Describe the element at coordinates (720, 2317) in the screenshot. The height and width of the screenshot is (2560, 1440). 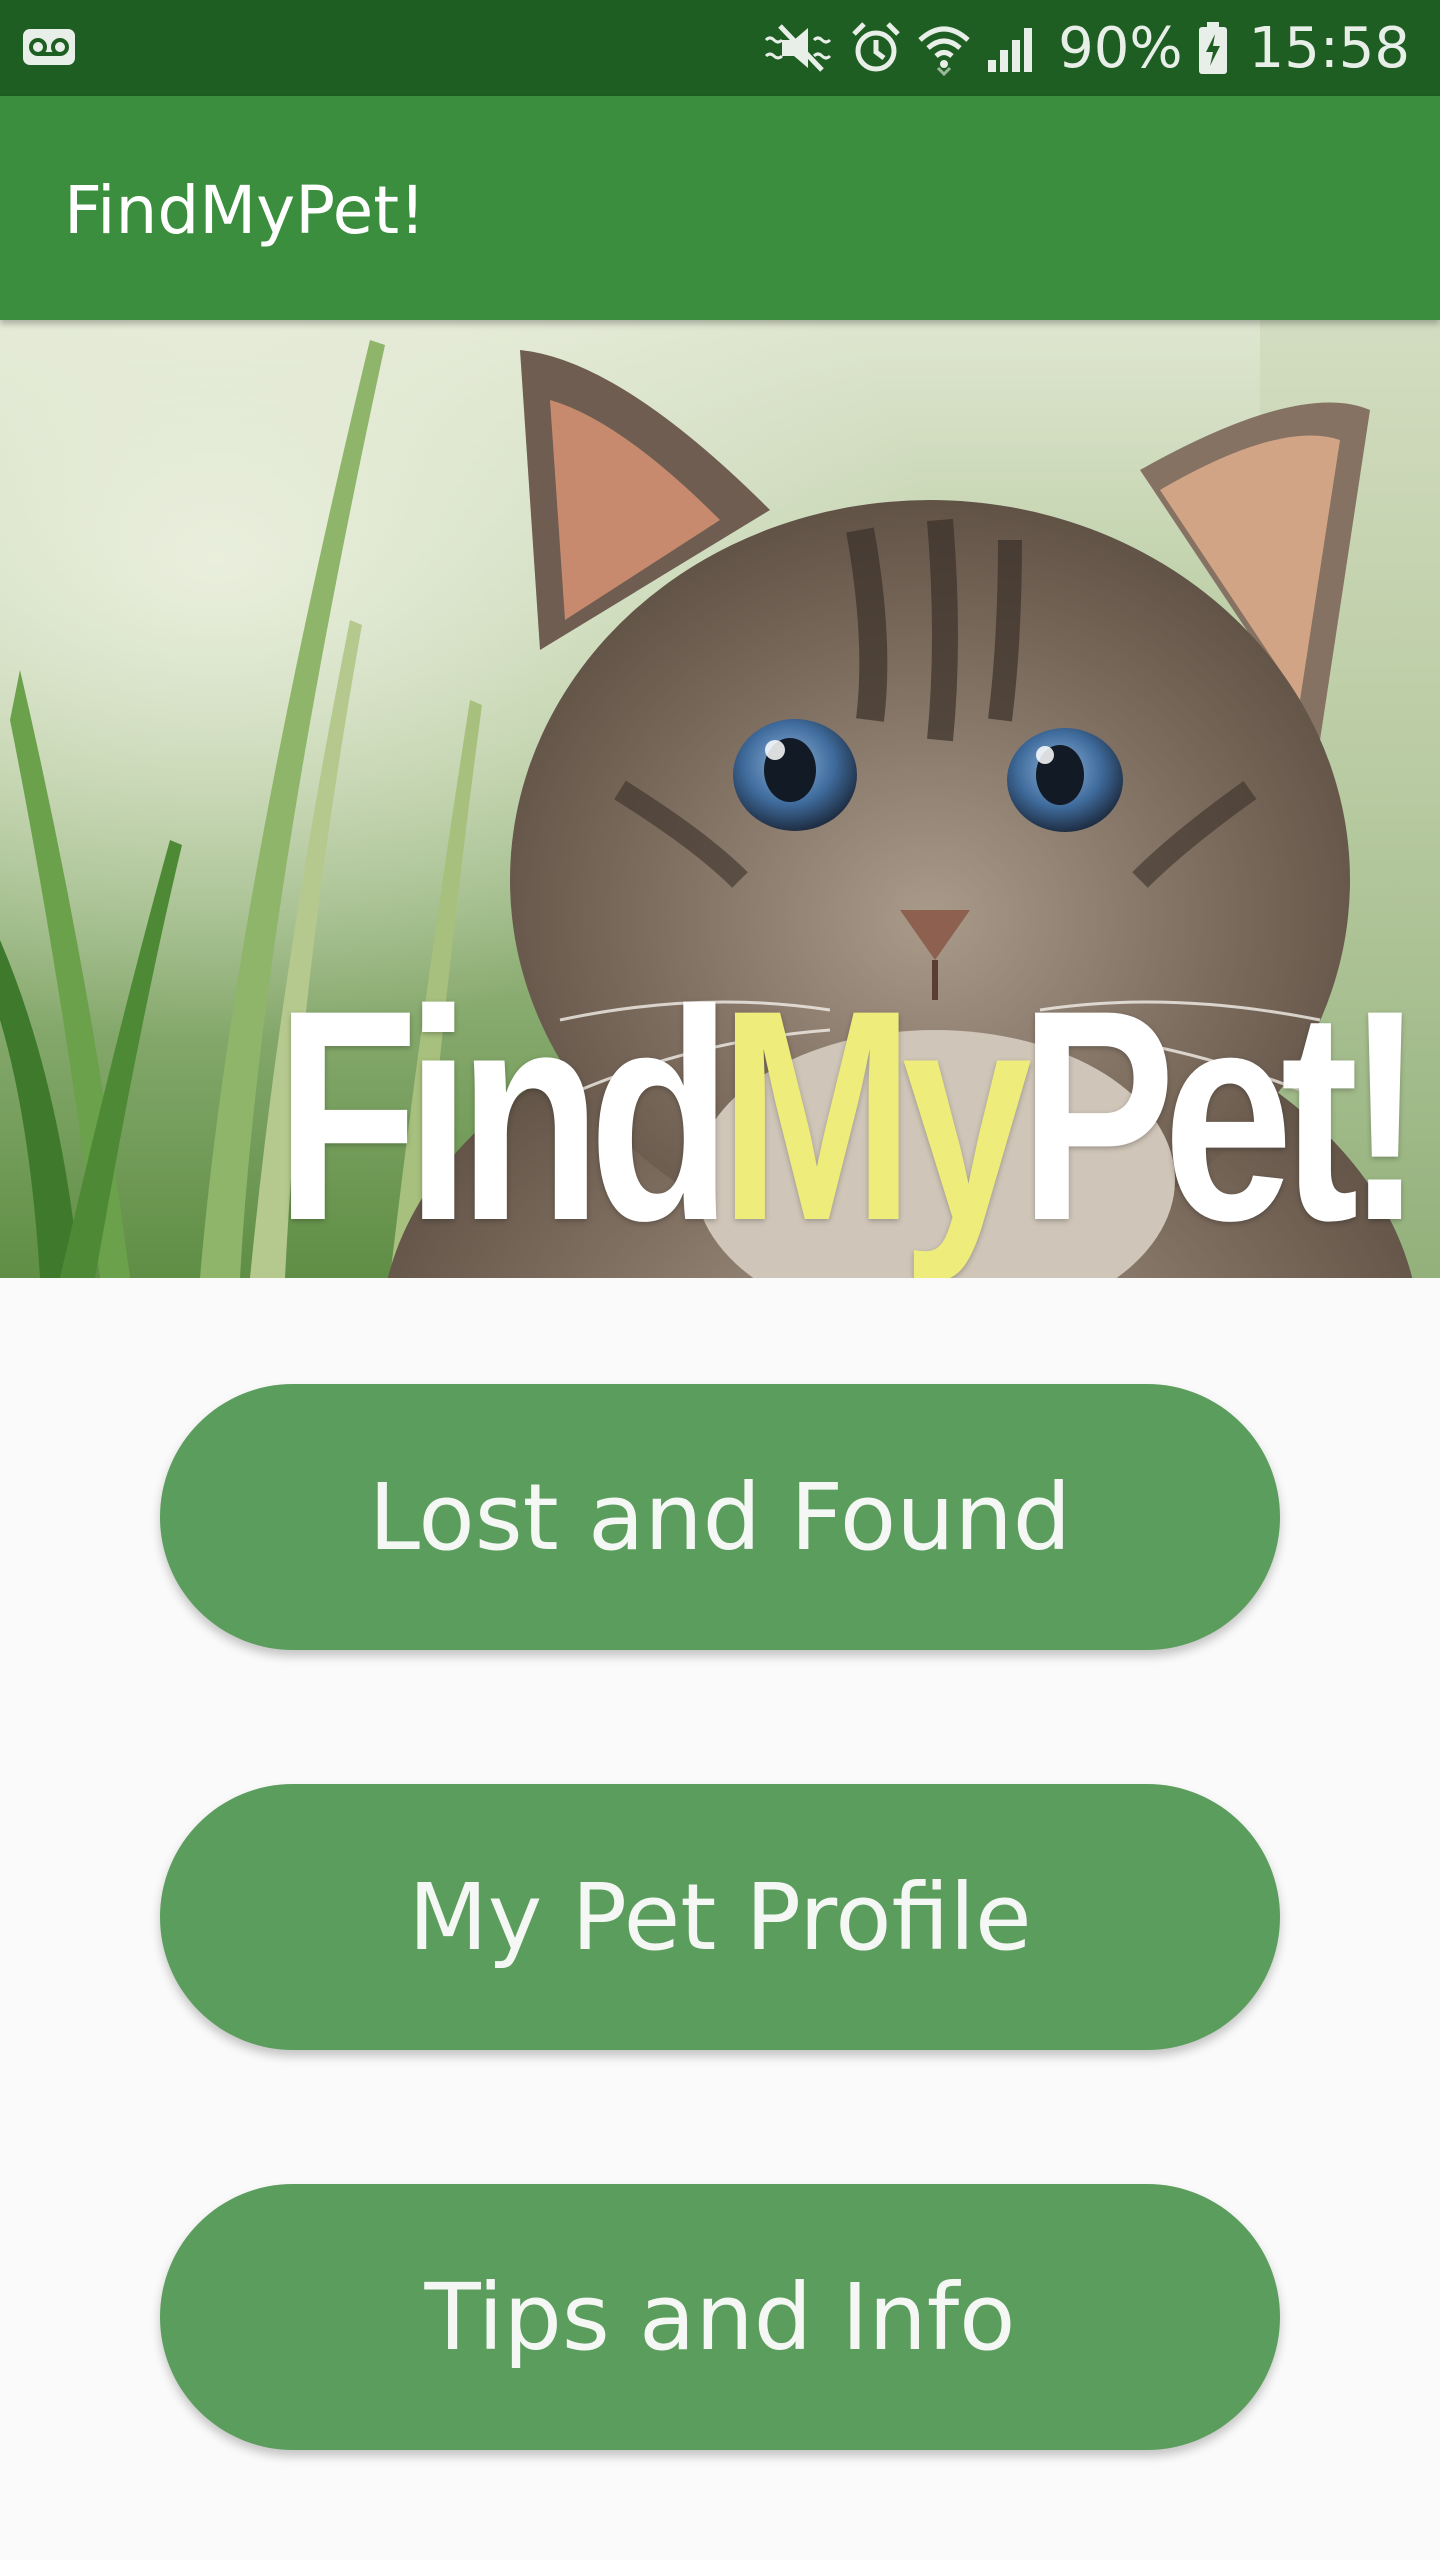
I see `tips-and-info-button: Tips and Info` at that location.